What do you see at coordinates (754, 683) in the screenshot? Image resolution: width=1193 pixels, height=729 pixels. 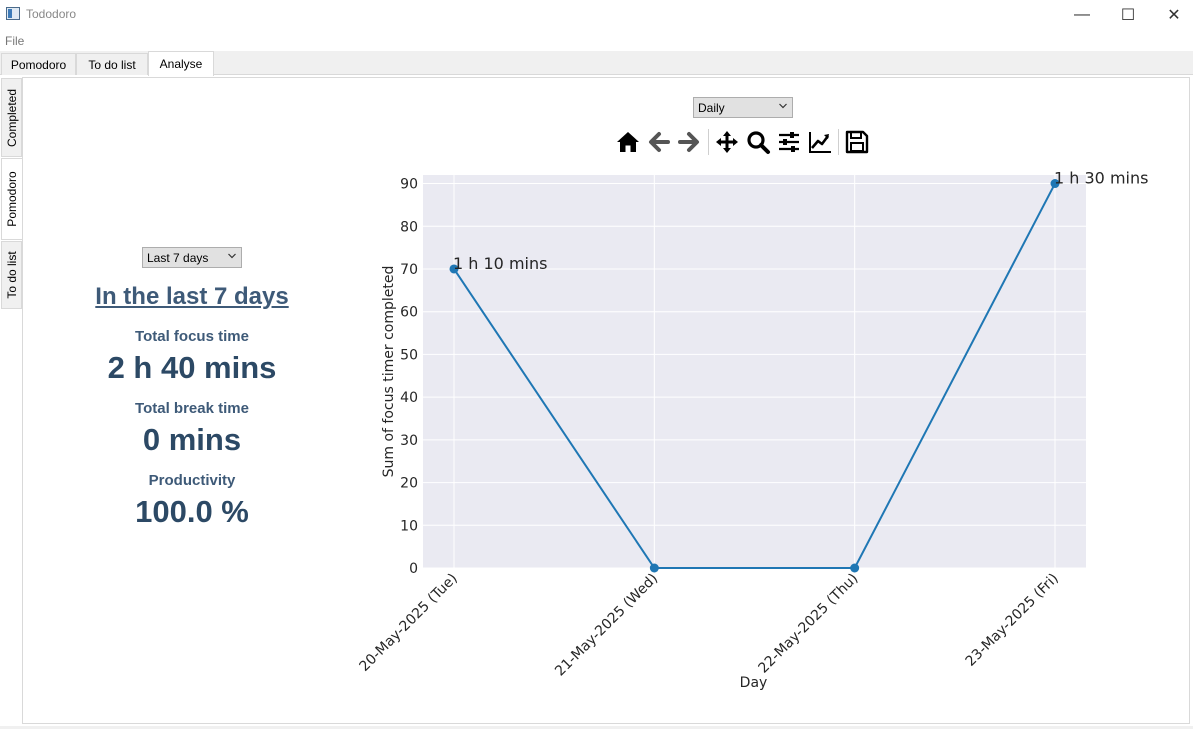 I see `x-axis-label: Day` at bounding box center [754, 683].